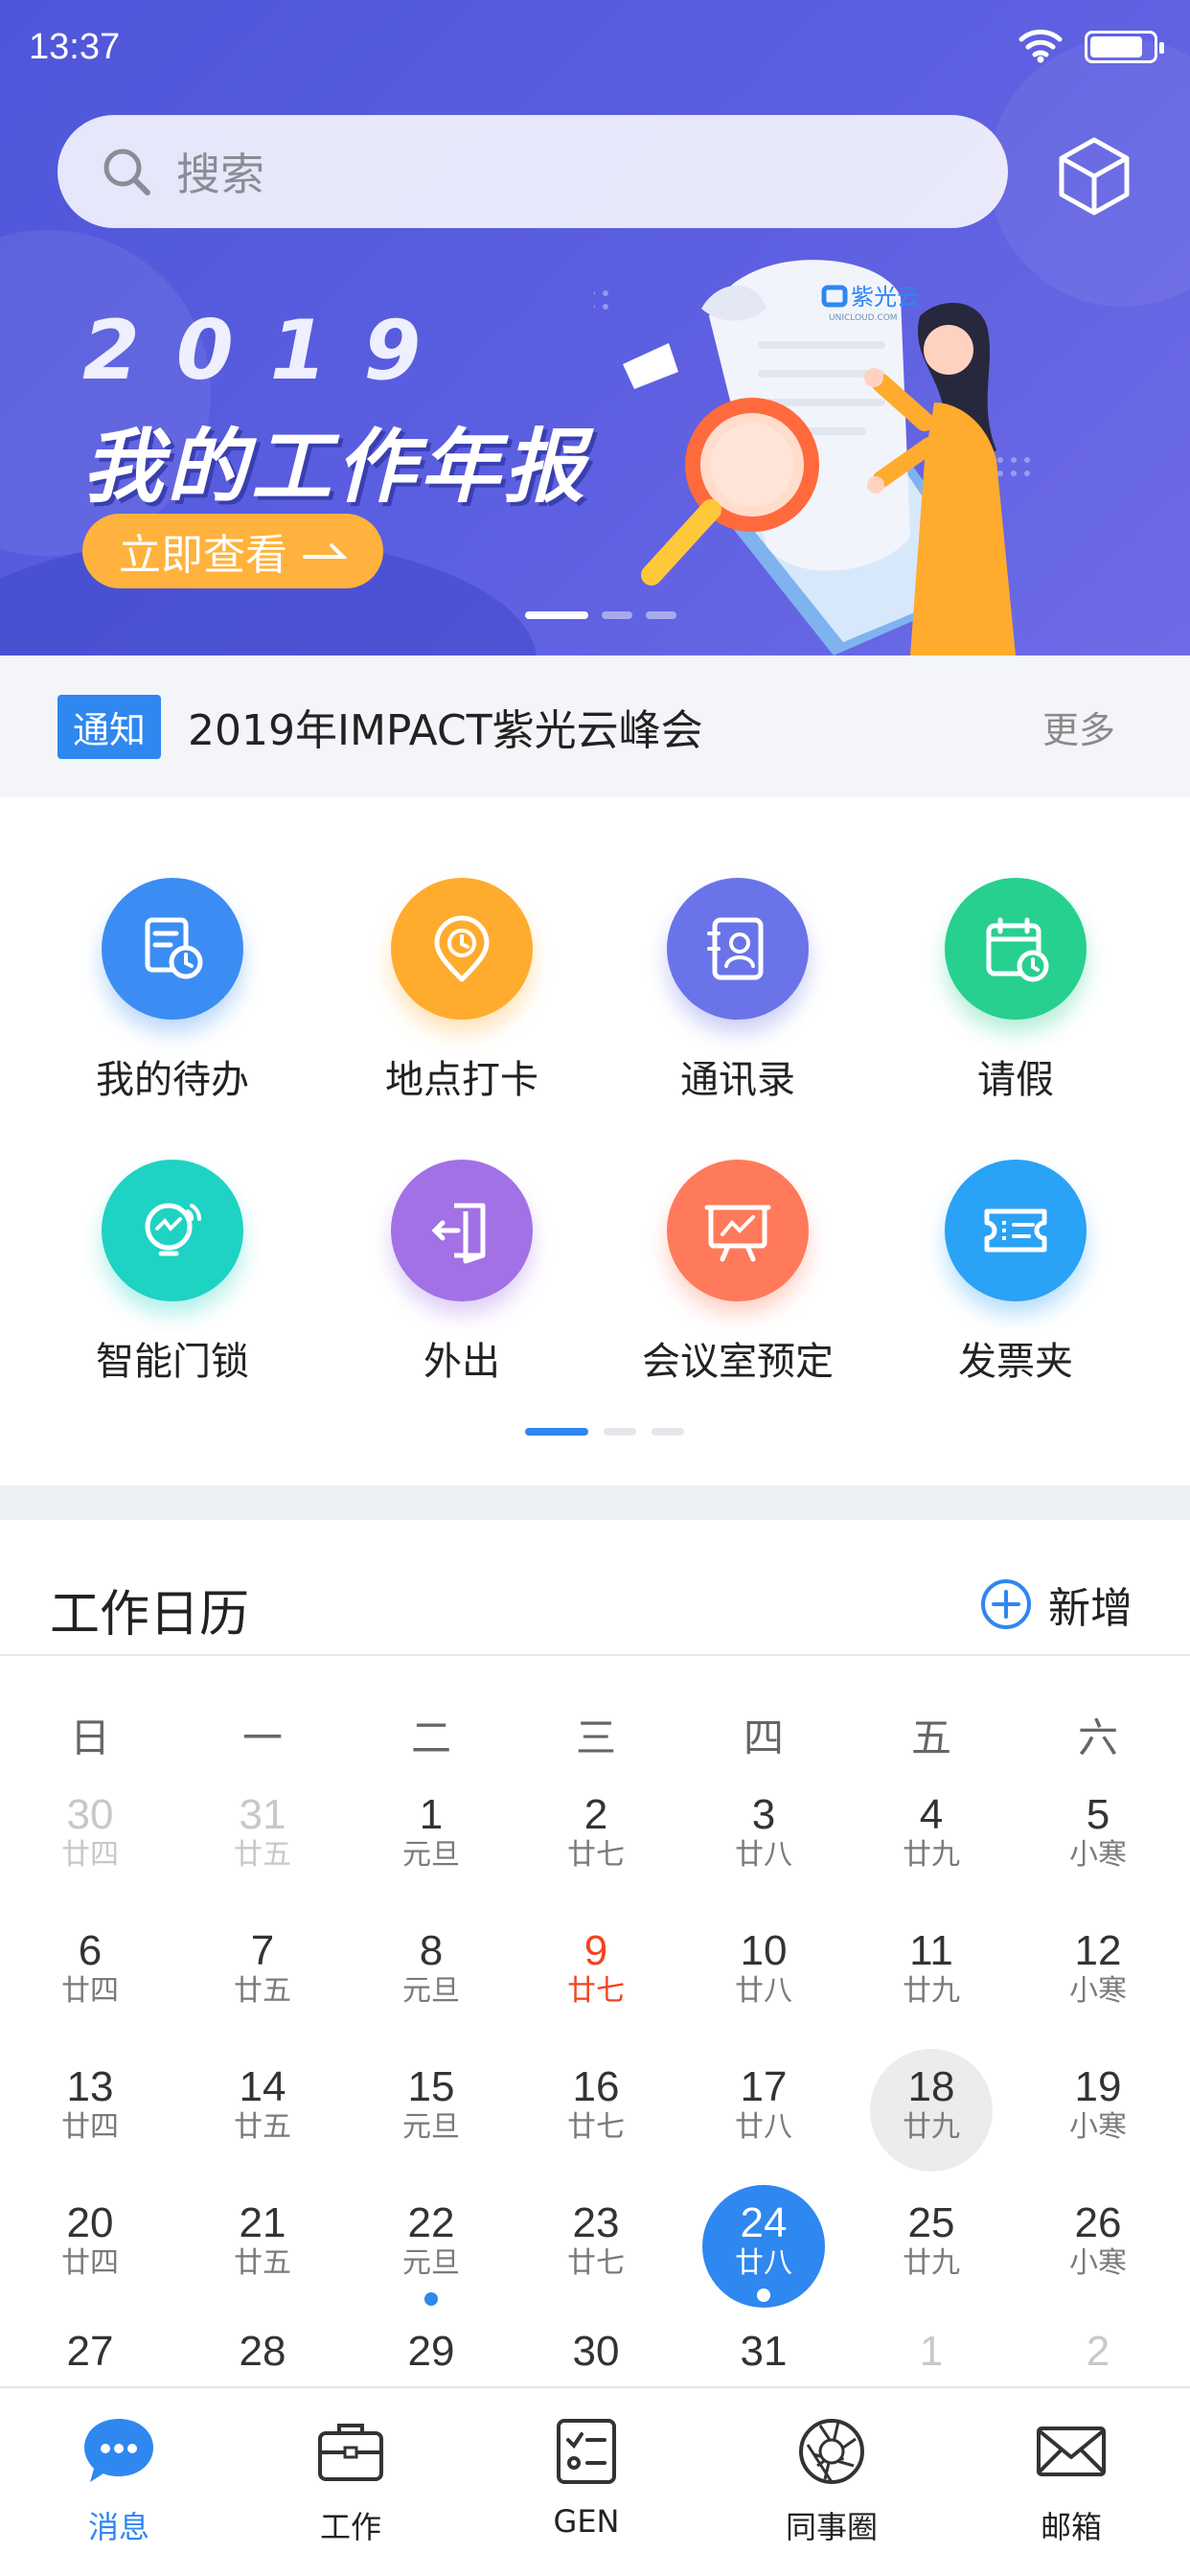 This screenshot has width=1190, height=2576. I want to click on app-label: 外出, so click(461, 1362).